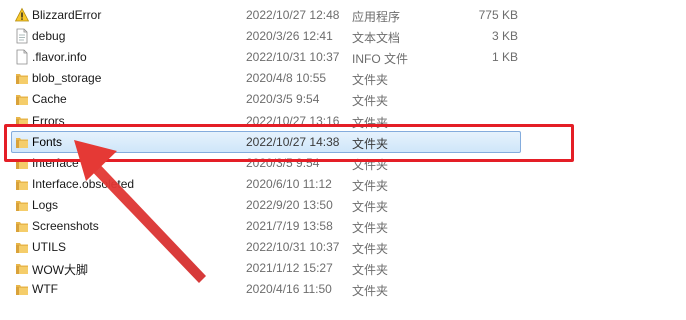  I want to click on file-size: 3 KB, so click(504, 36).